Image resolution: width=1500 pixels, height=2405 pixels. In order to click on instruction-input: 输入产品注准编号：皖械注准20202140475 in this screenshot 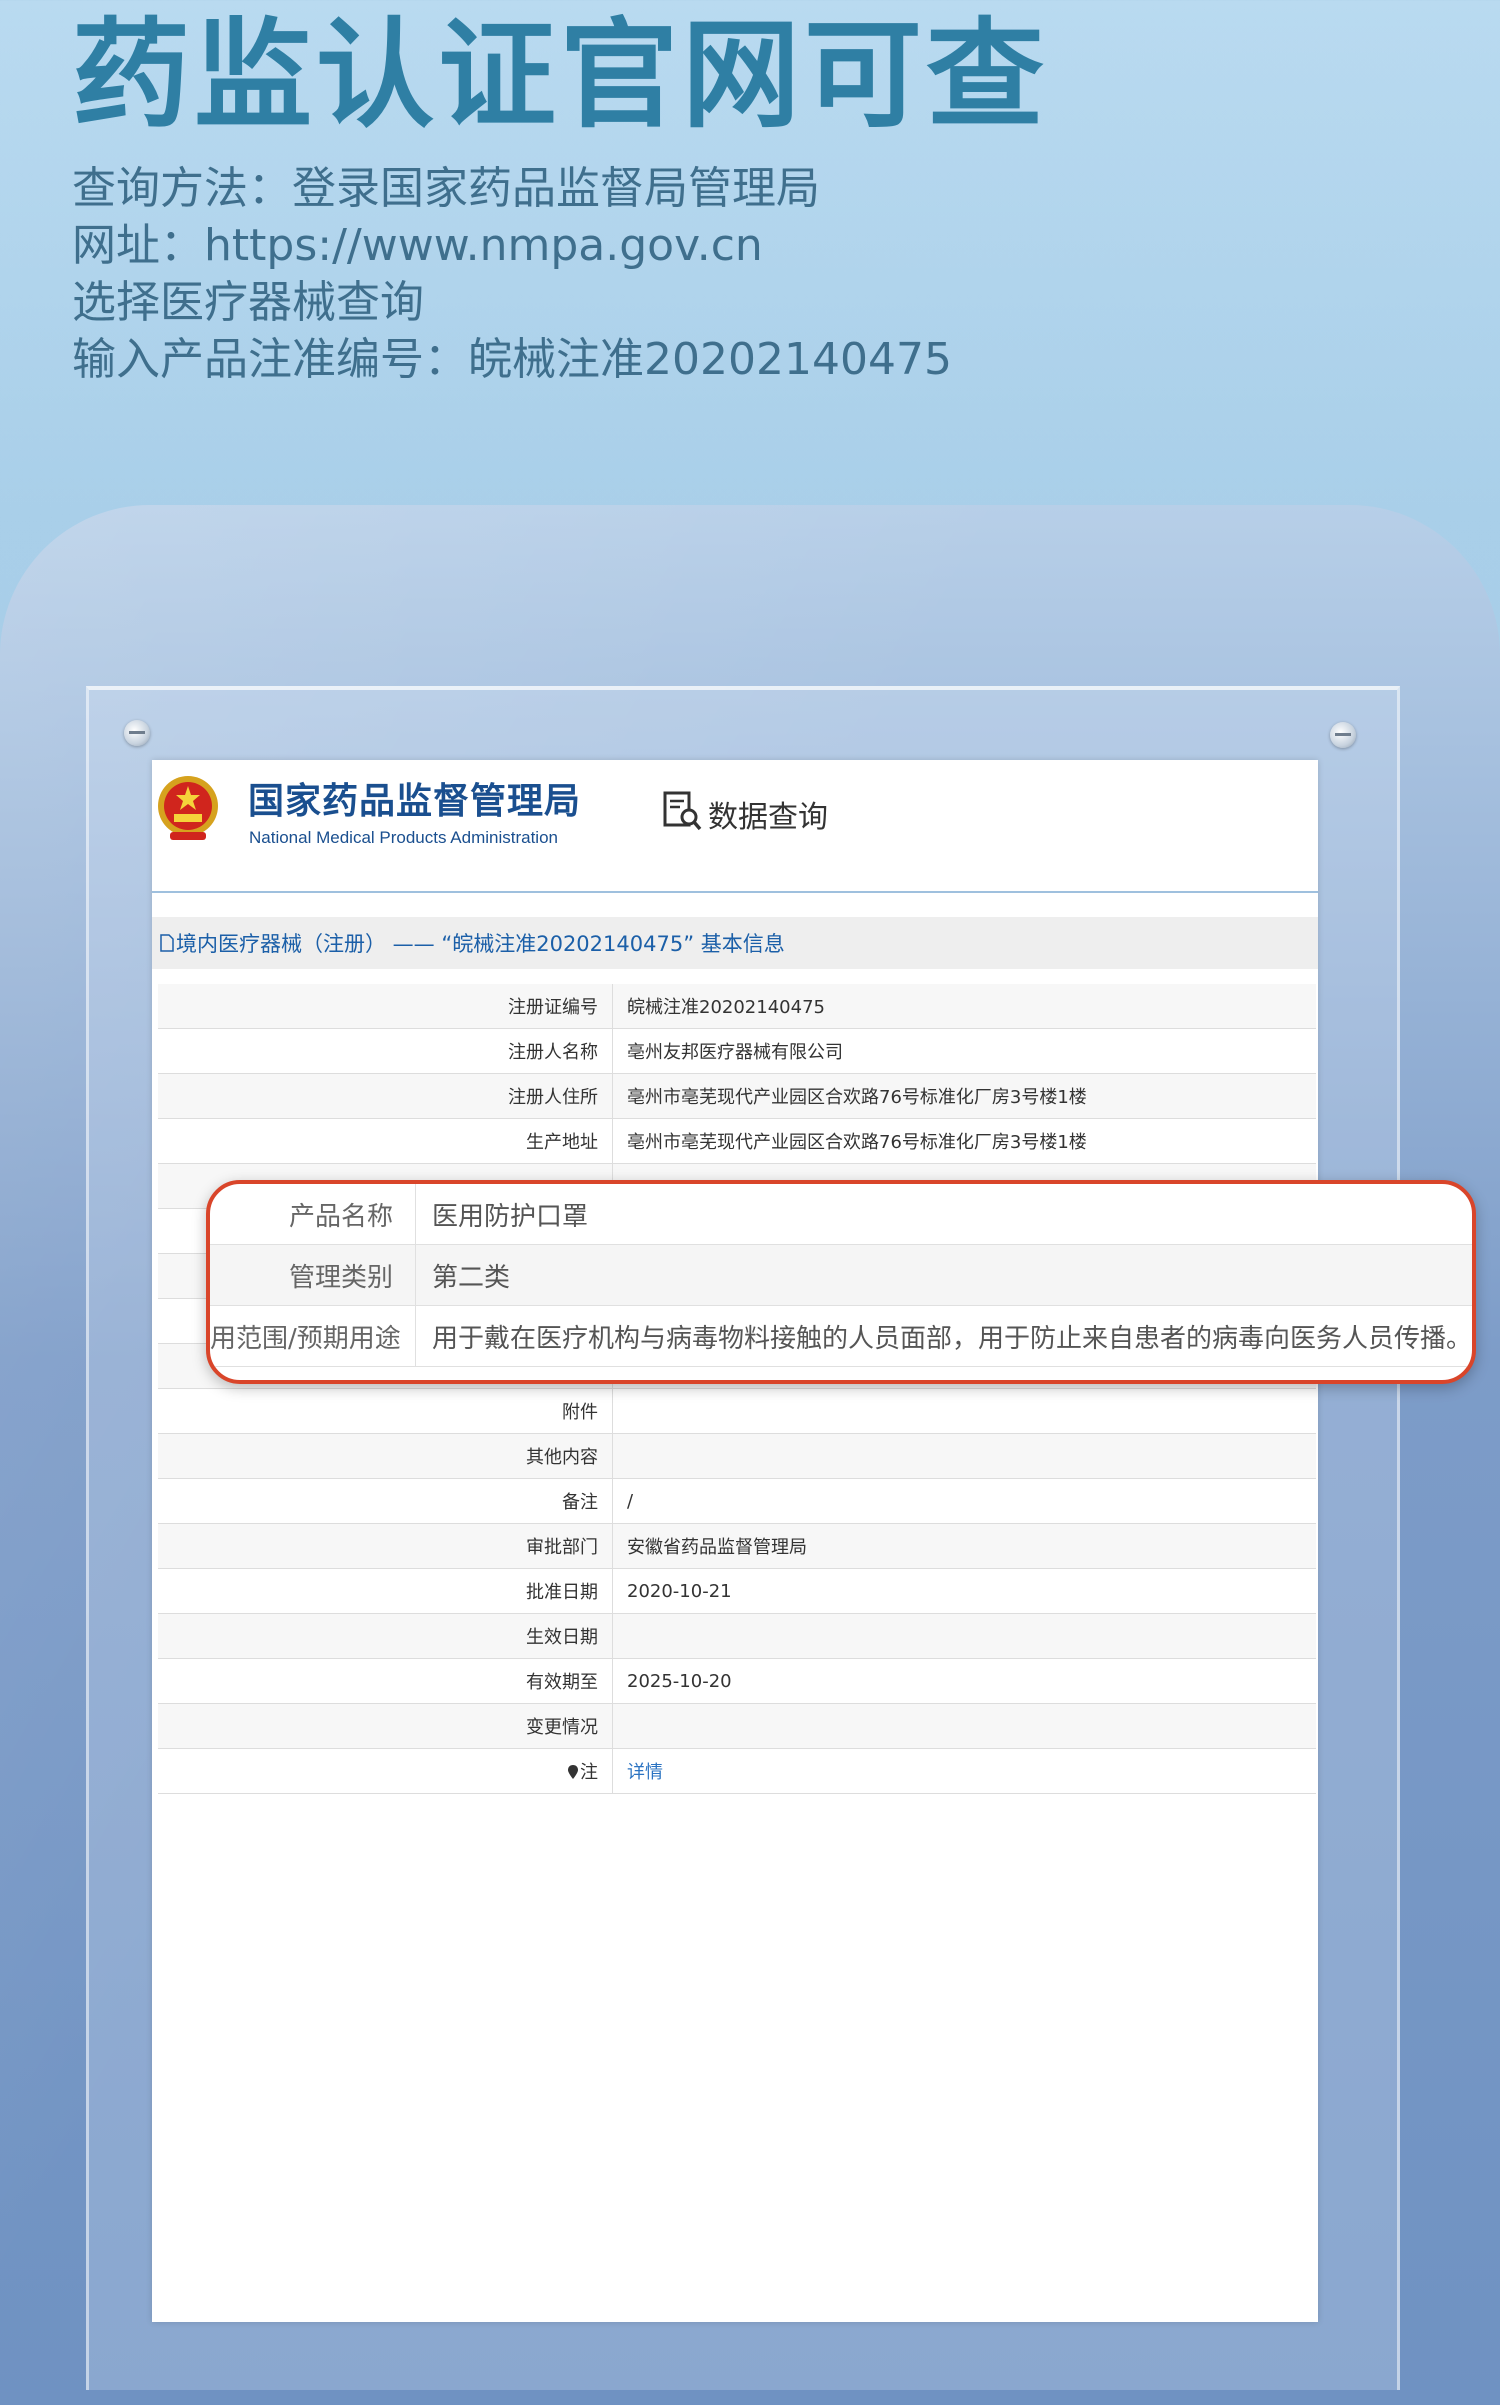, I will do `click(512, 359)`.